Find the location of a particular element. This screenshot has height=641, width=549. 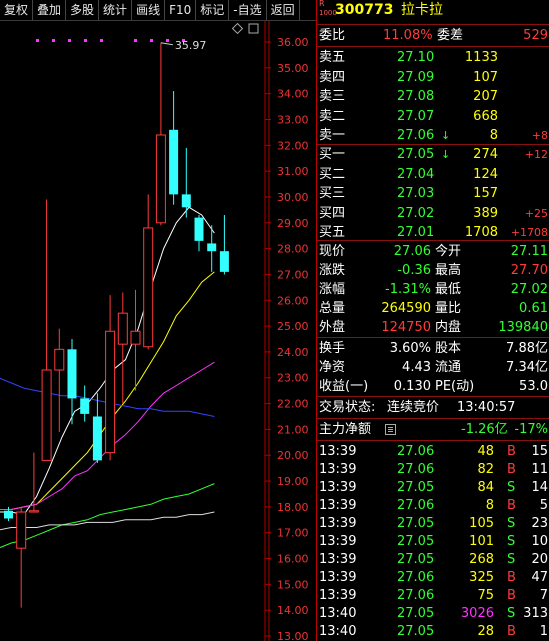

down-arrow-icon: ↓ is located at coordinates (446, 135).